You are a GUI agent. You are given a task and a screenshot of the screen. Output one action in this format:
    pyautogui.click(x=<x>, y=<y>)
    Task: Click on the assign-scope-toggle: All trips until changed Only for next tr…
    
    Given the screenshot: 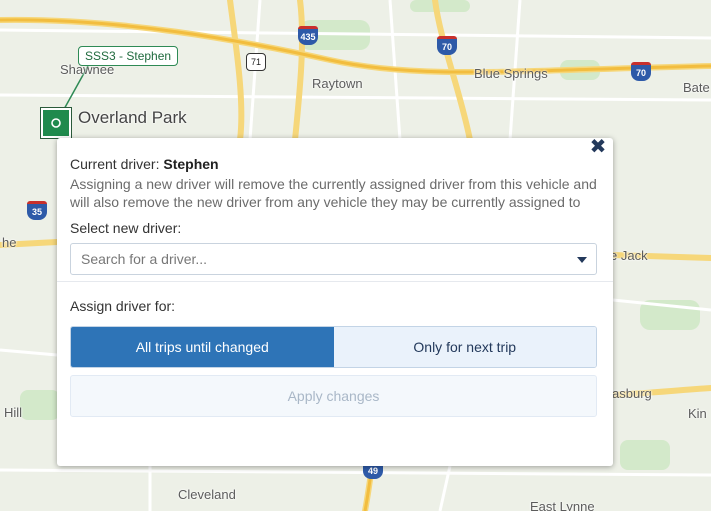 What is the action you would take?
    pyautogui.click(x=333, y=347)
    